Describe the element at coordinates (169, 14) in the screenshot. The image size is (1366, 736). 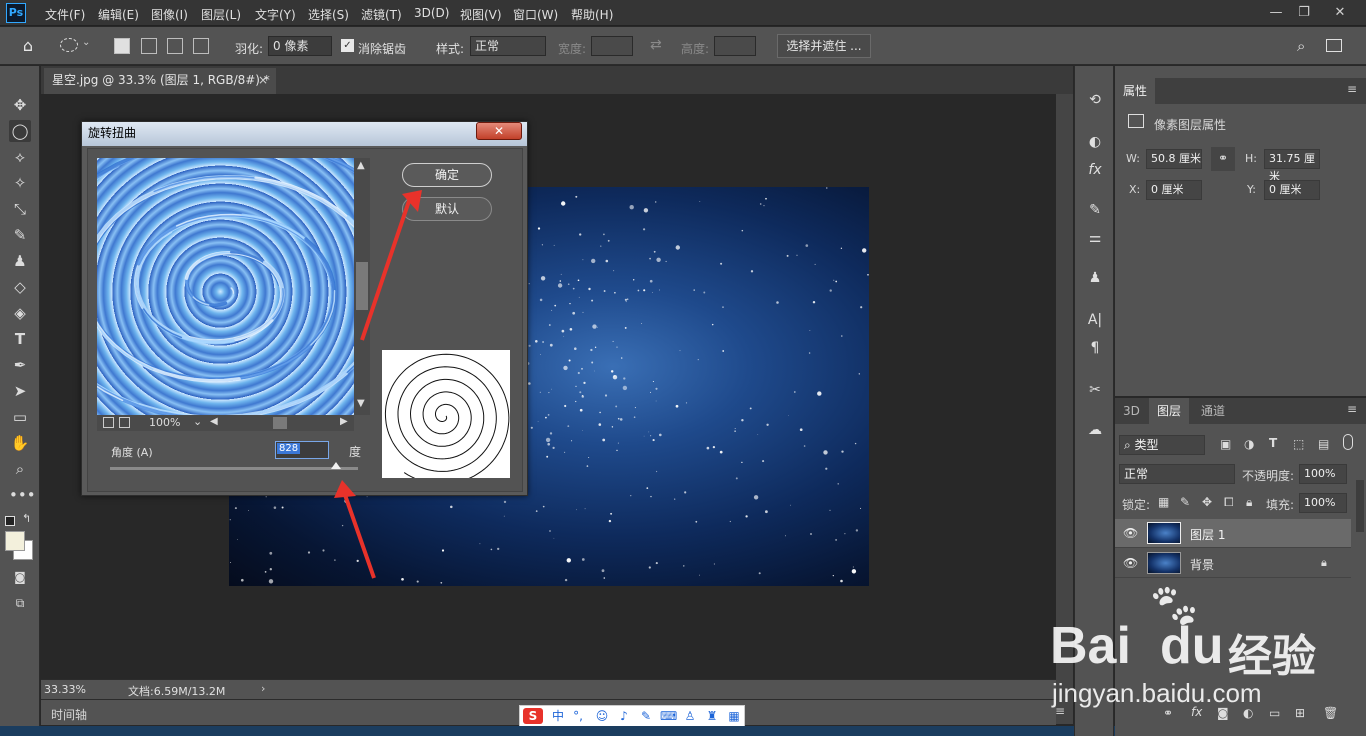
I see `menu-image: 图像(I)` at that location.